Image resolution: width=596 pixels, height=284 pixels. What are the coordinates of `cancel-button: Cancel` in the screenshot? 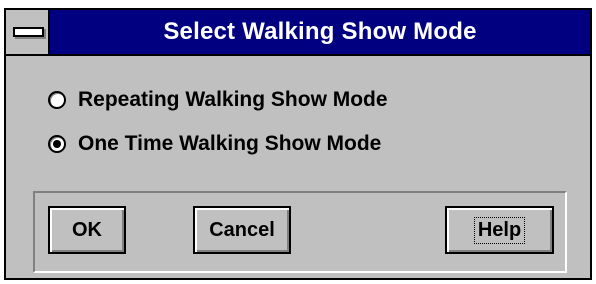 It's located at (242, 230).